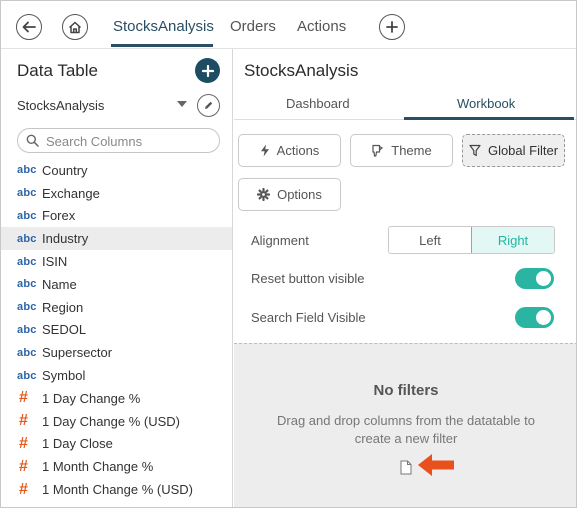  I want to click on column-name: ISIN, so click(55, 262).